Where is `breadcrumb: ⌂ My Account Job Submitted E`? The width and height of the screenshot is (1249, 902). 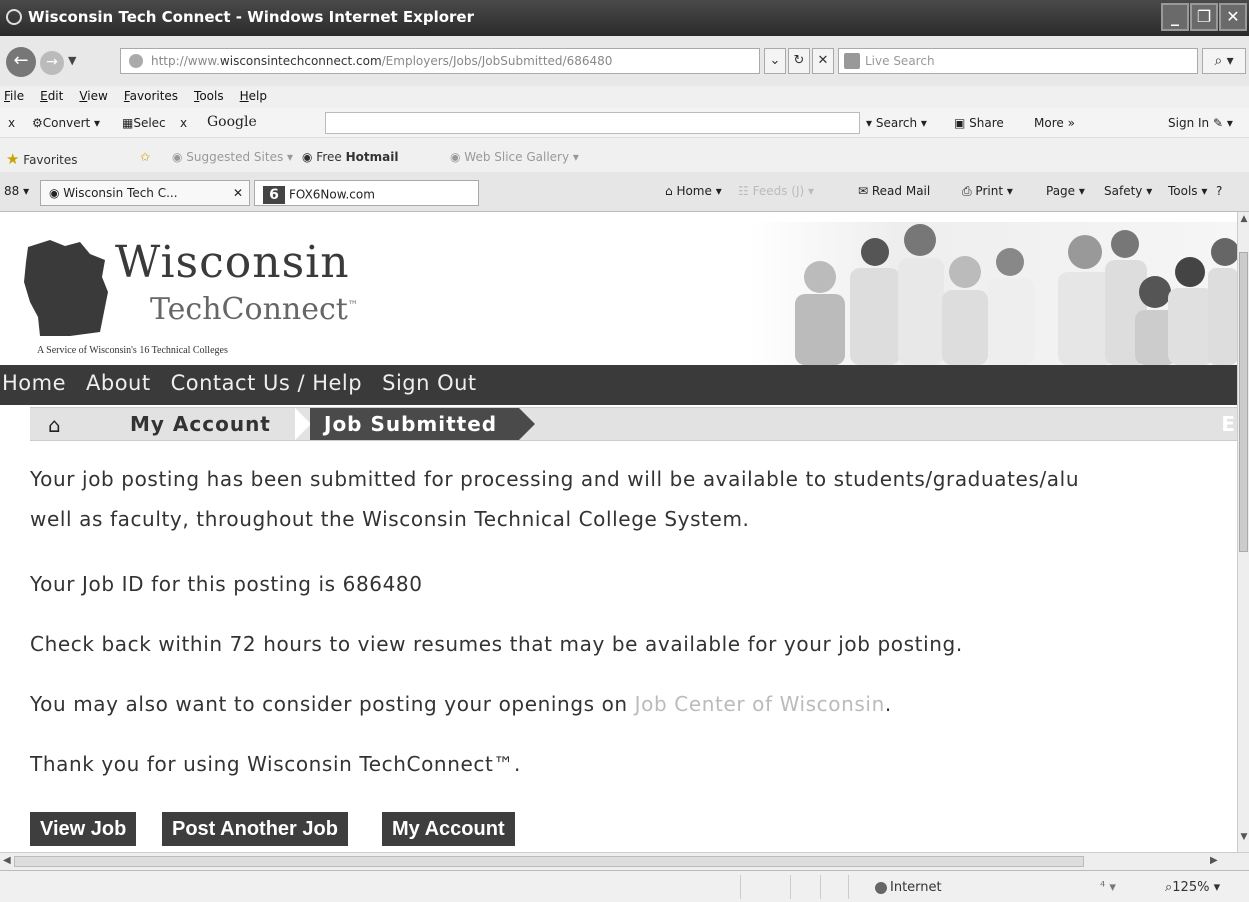 breadcrumb: ⌂ My Account Job Submitted E is located at coordinates (633, 424).